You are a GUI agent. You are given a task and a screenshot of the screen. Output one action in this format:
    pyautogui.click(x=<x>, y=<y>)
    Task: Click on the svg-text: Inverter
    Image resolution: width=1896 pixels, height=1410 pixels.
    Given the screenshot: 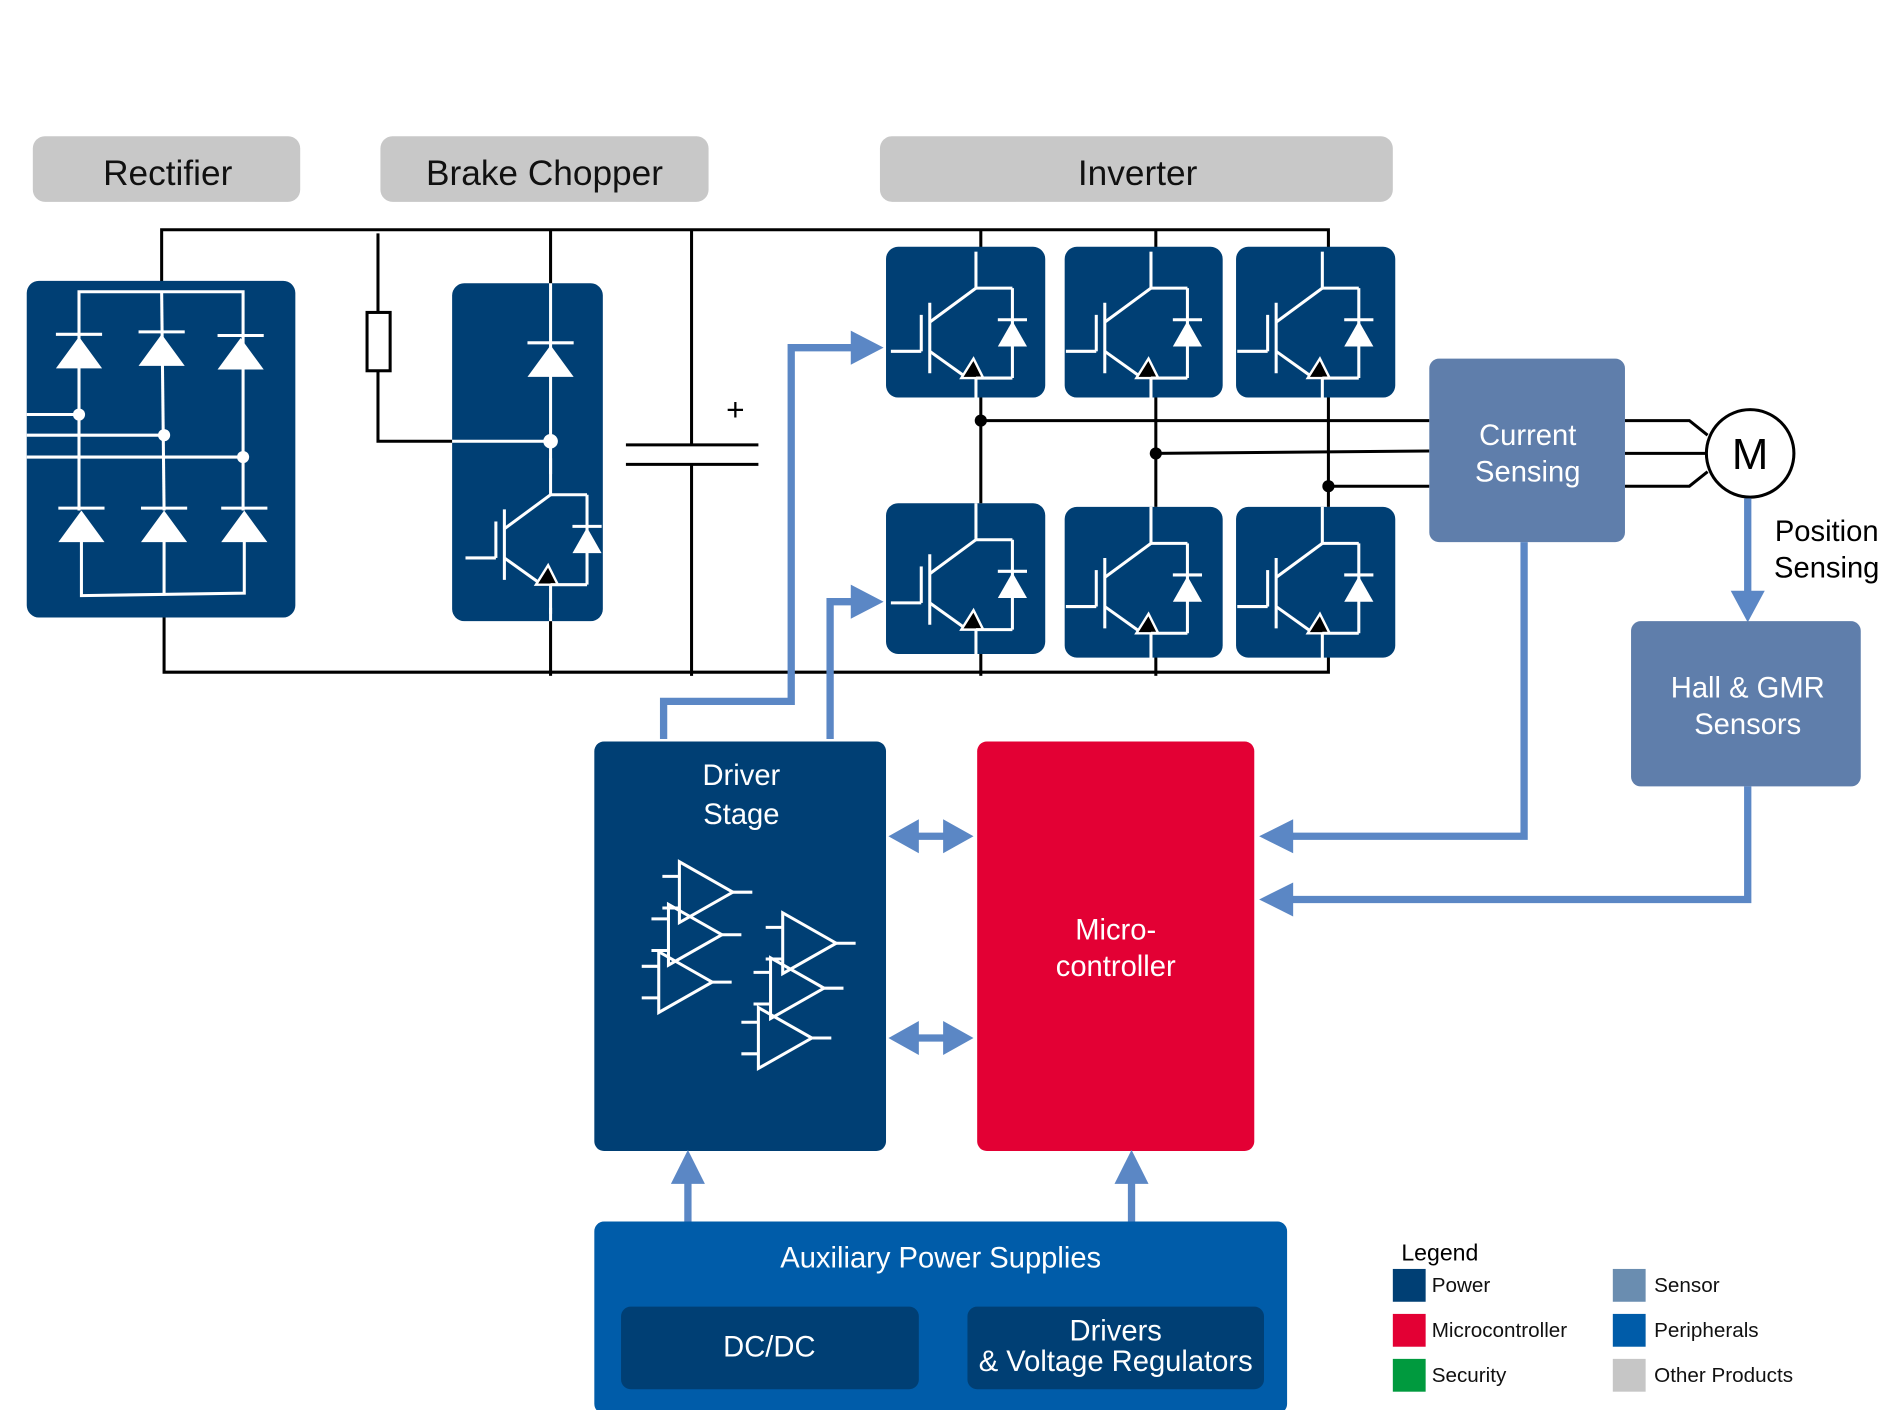 What is the action you would take?
    pyautogui.click(x=1138, y=173)
    